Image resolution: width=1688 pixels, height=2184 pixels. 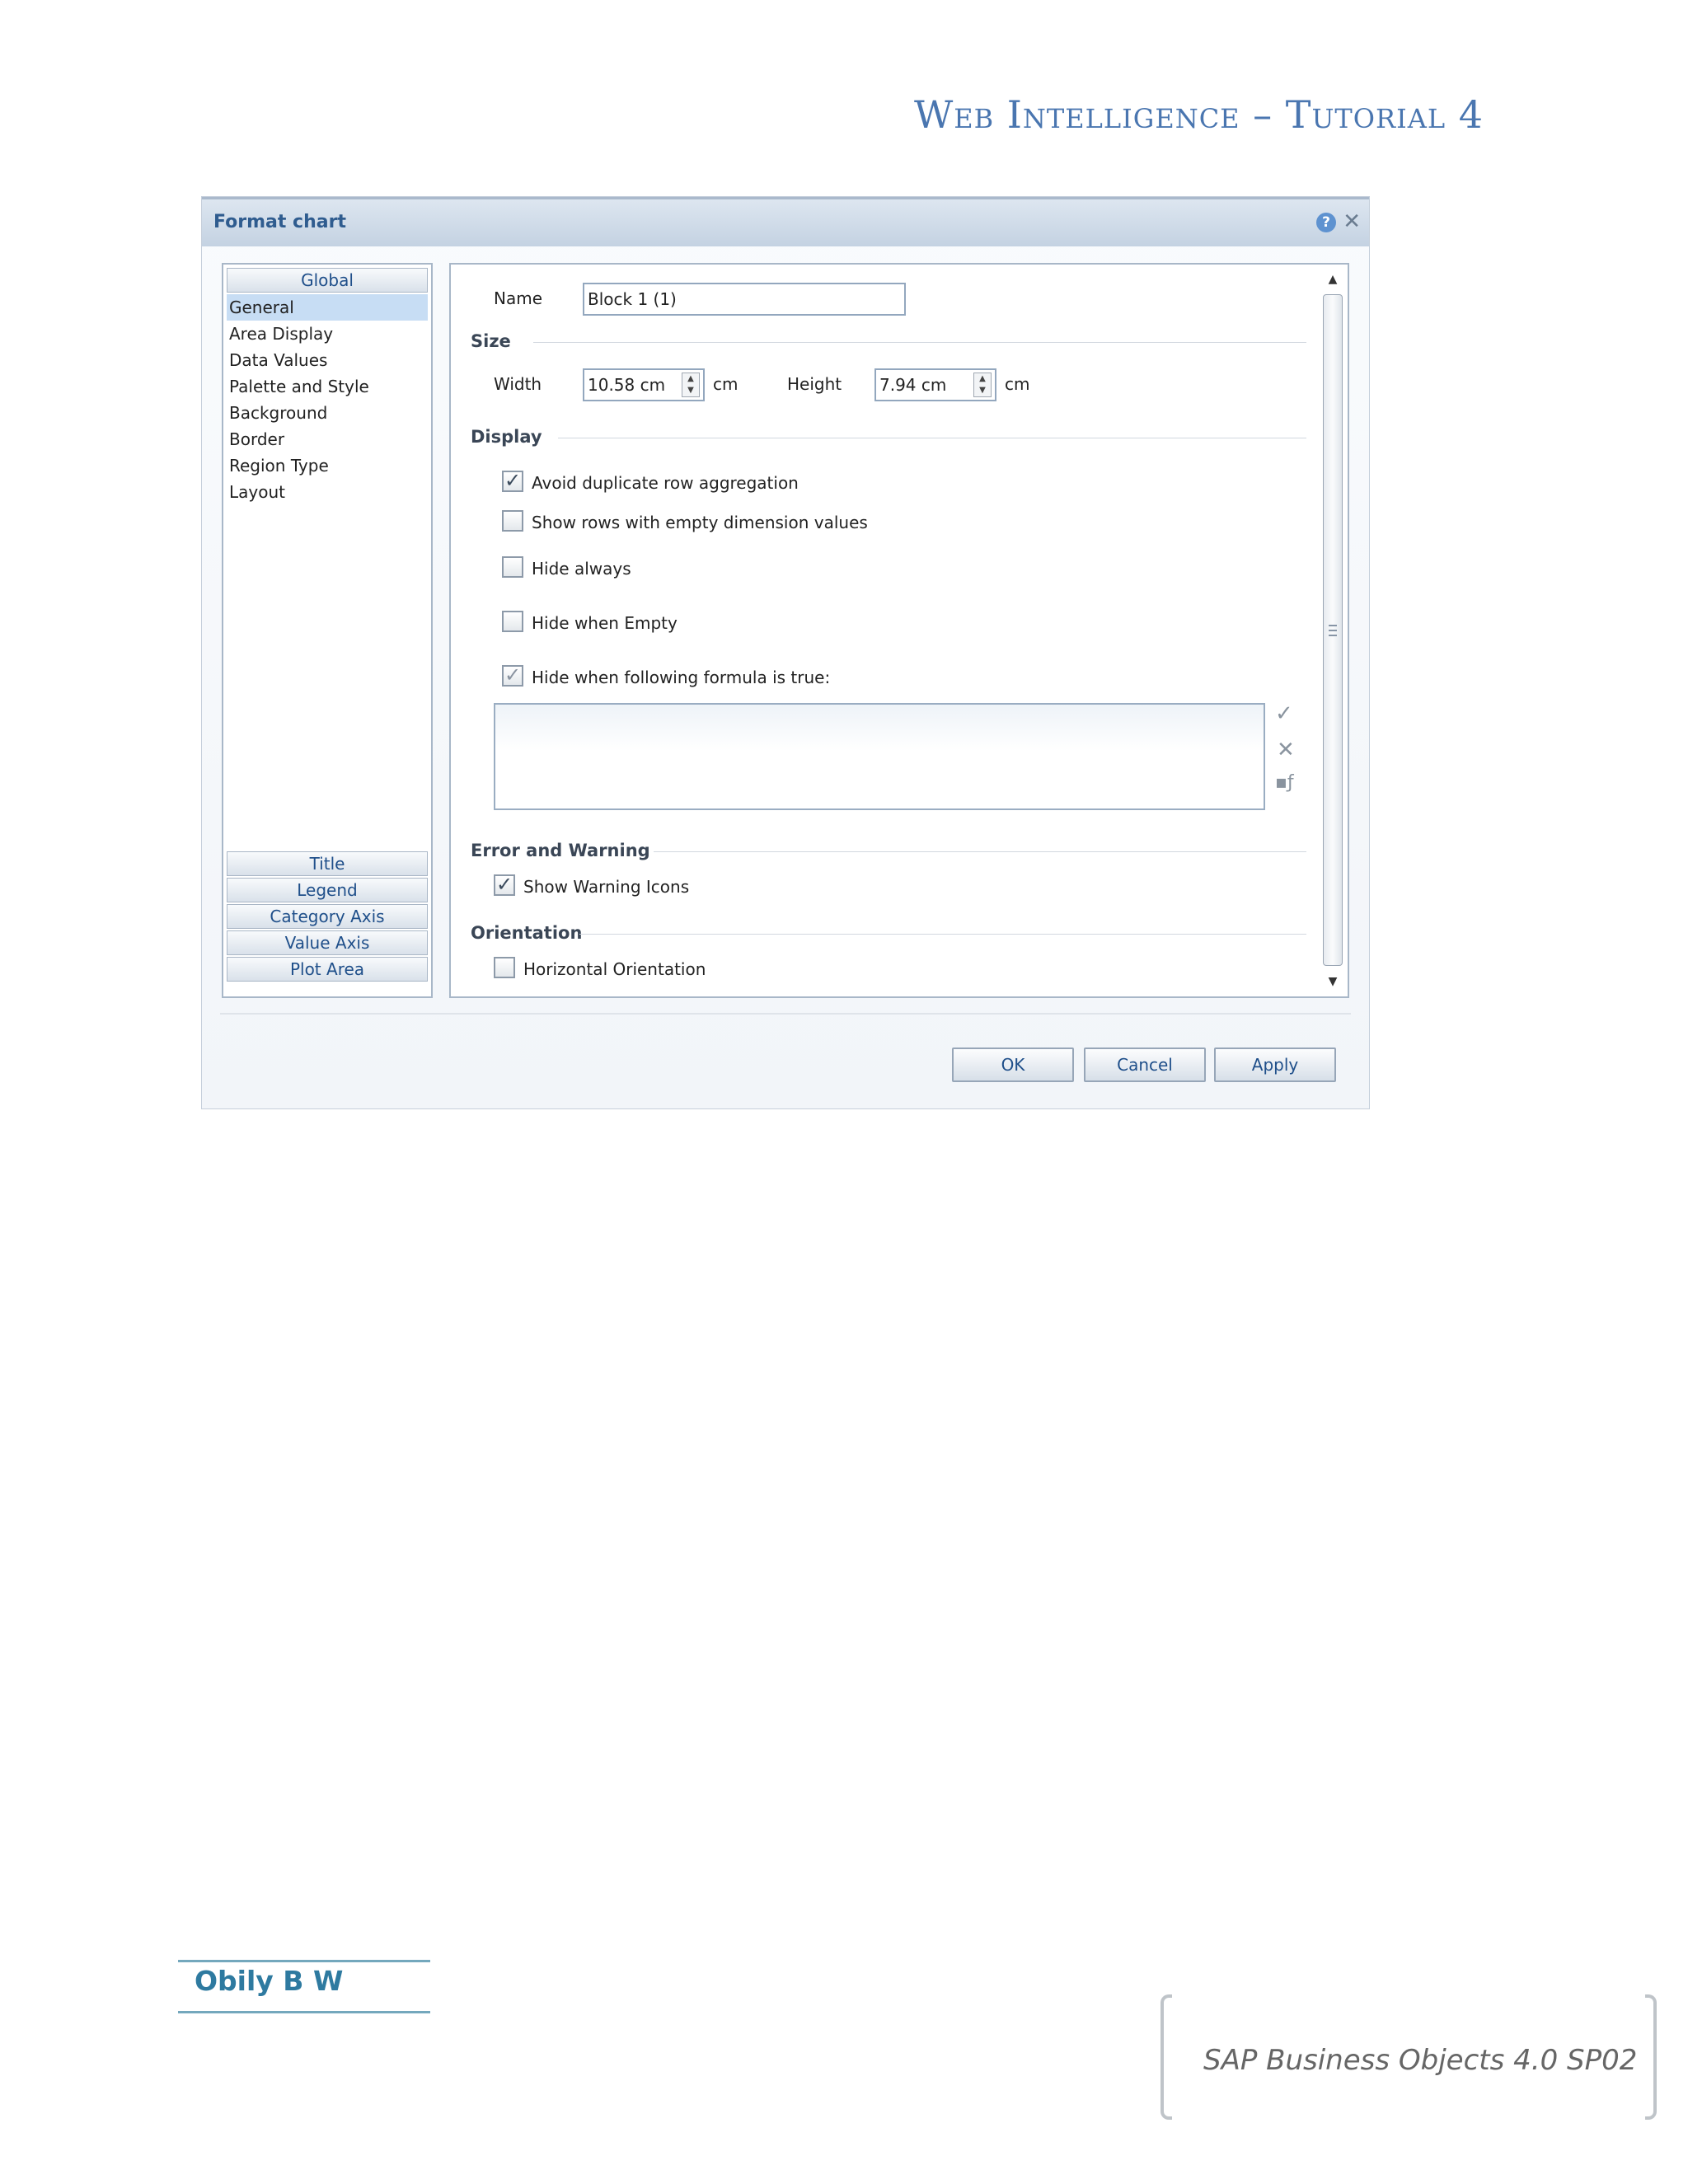 I want to click on plot-area-section-button: Plot Area, so click(x=328, y=969).